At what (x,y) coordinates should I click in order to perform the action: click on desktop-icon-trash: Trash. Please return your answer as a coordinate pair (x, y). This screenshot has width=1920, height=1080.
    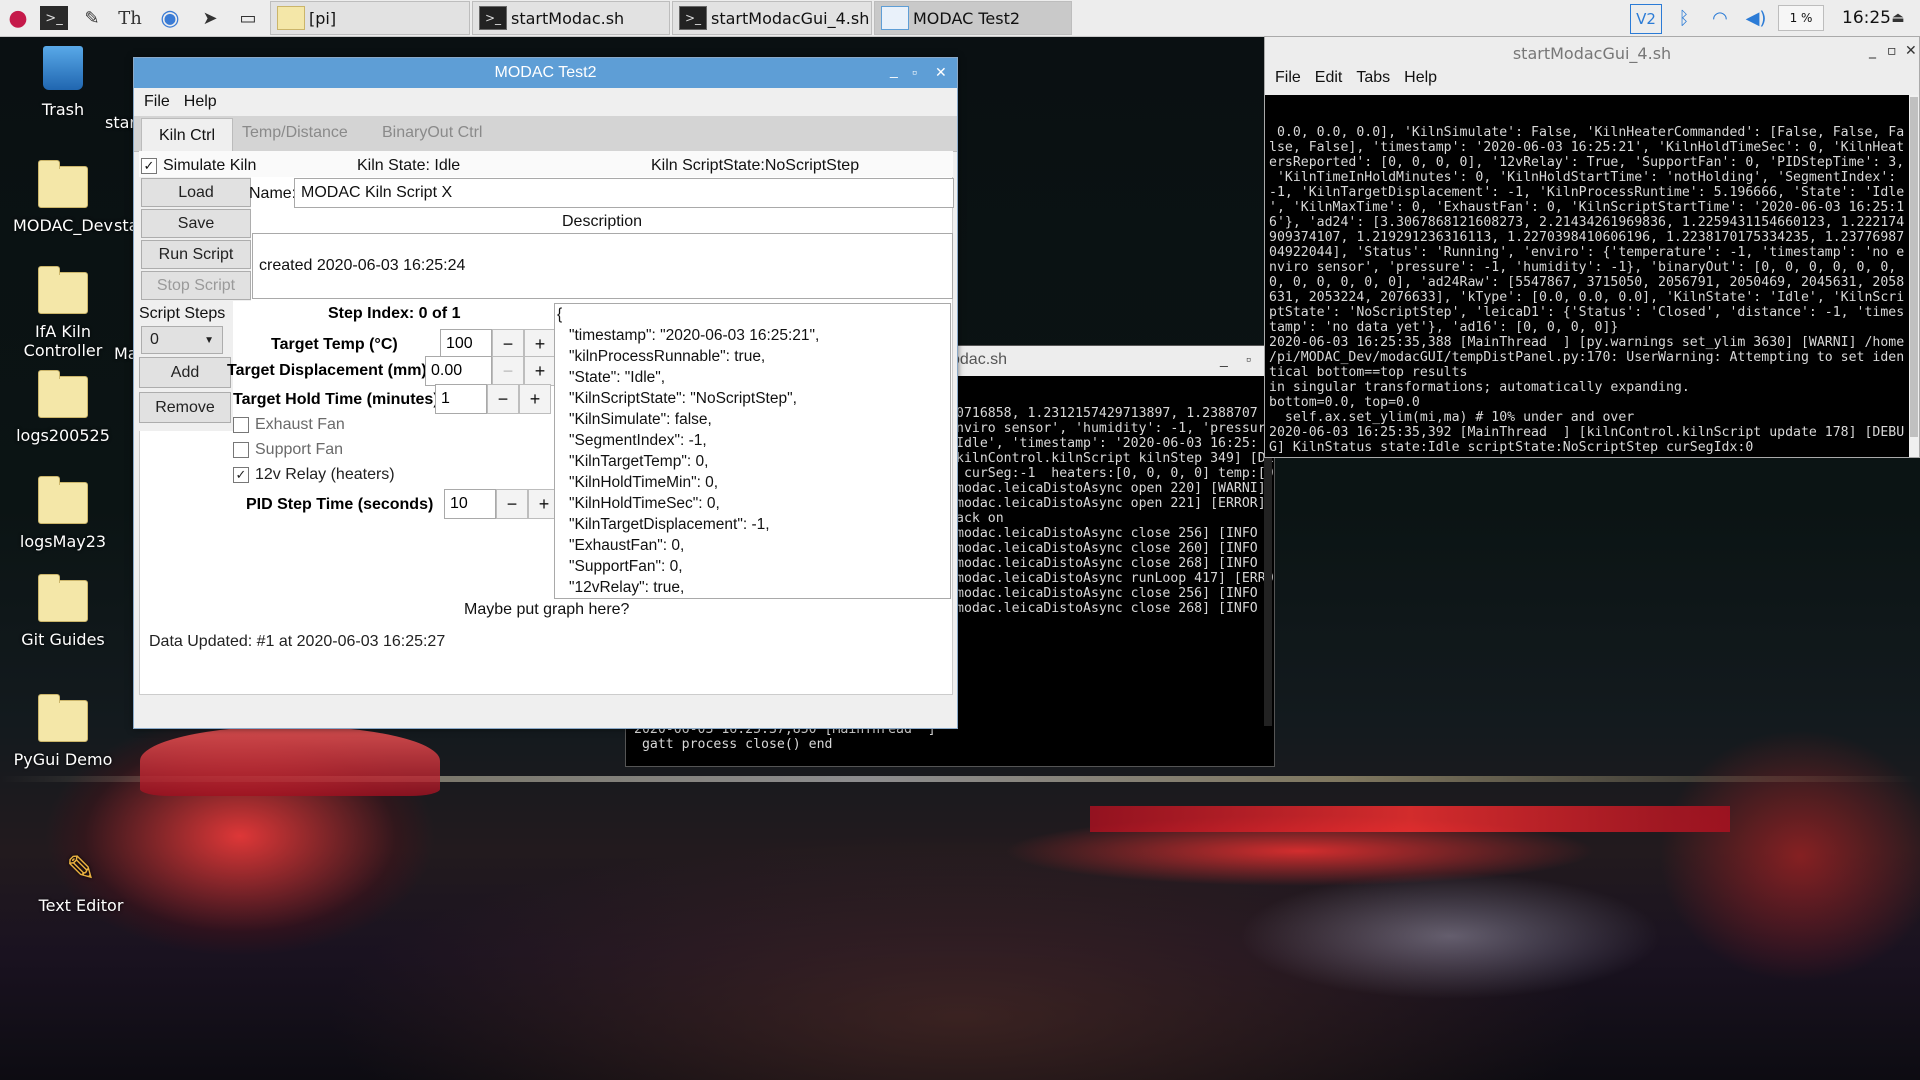
    Looking at the image, I should click on (63, 82).